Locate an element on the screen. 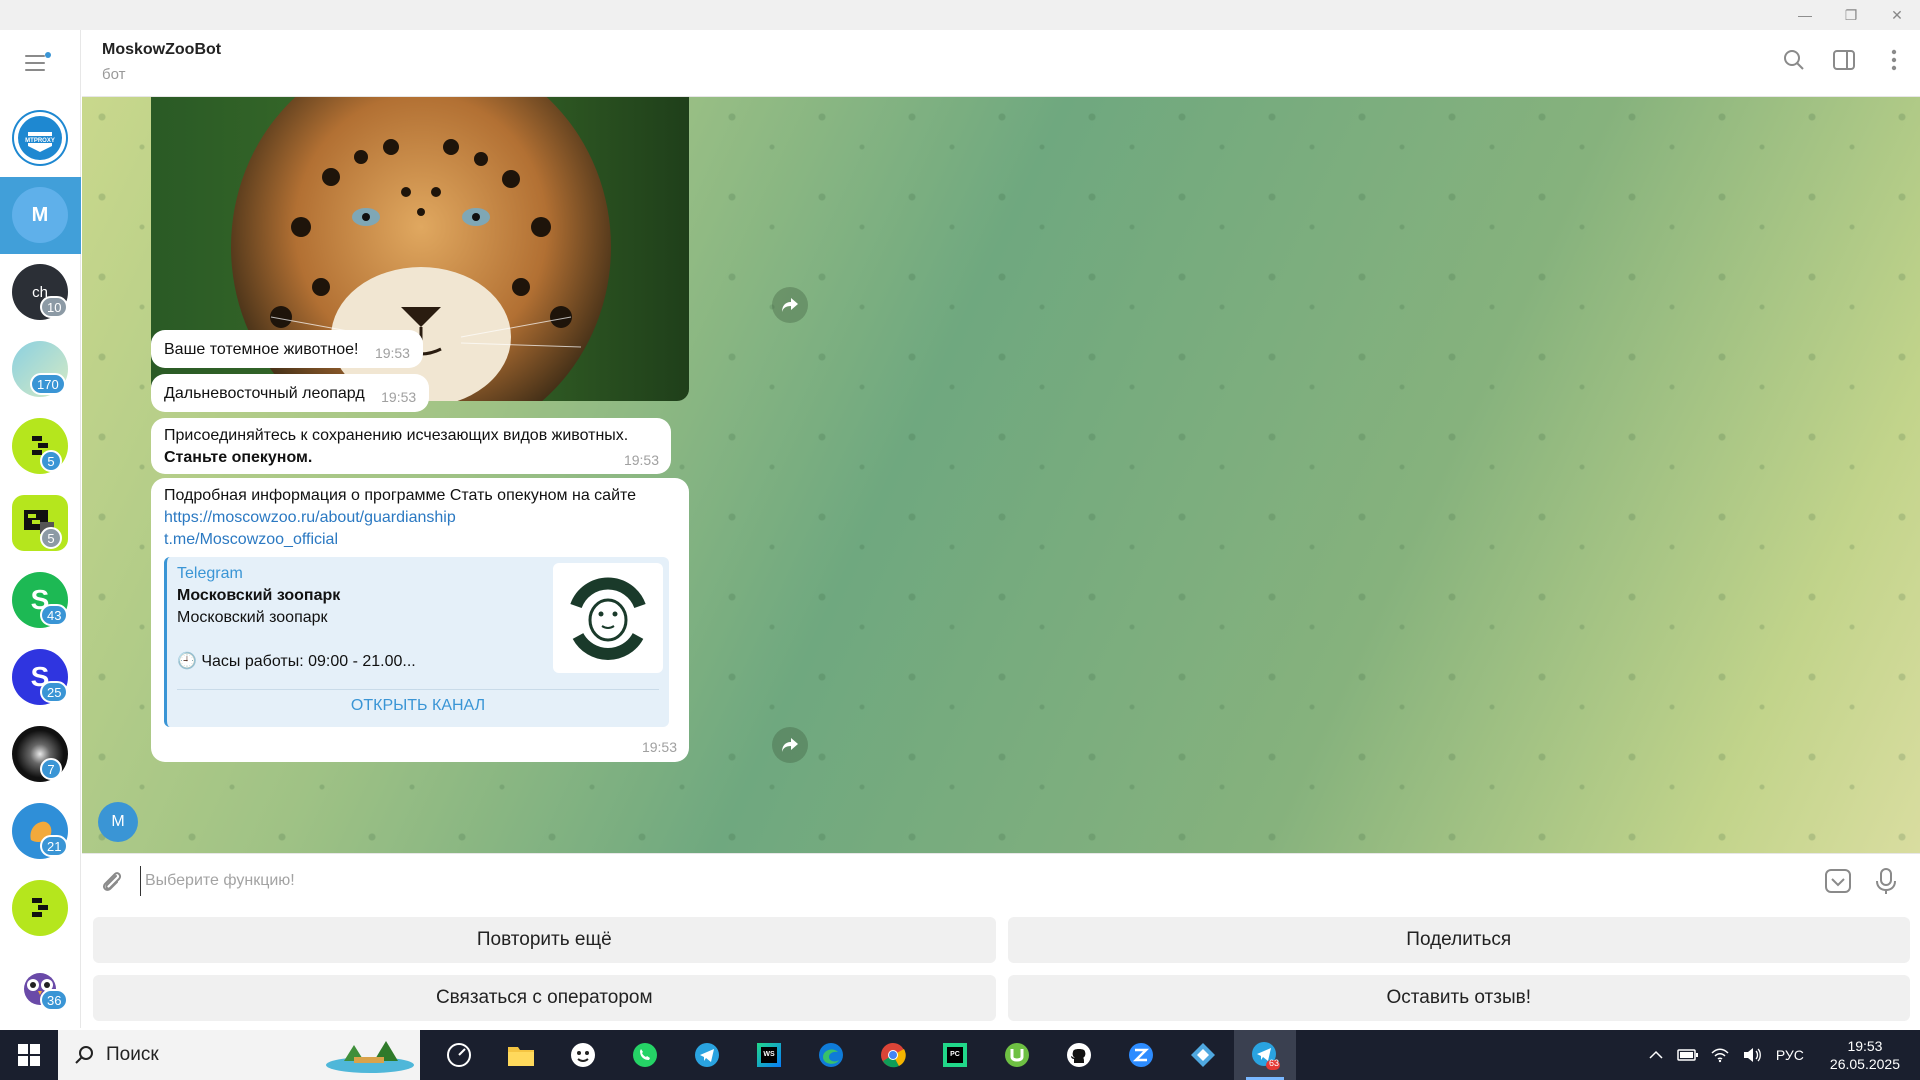  system-tray: РУС 19:53 26.05.2025 is located at coordinates (1780, 1055).